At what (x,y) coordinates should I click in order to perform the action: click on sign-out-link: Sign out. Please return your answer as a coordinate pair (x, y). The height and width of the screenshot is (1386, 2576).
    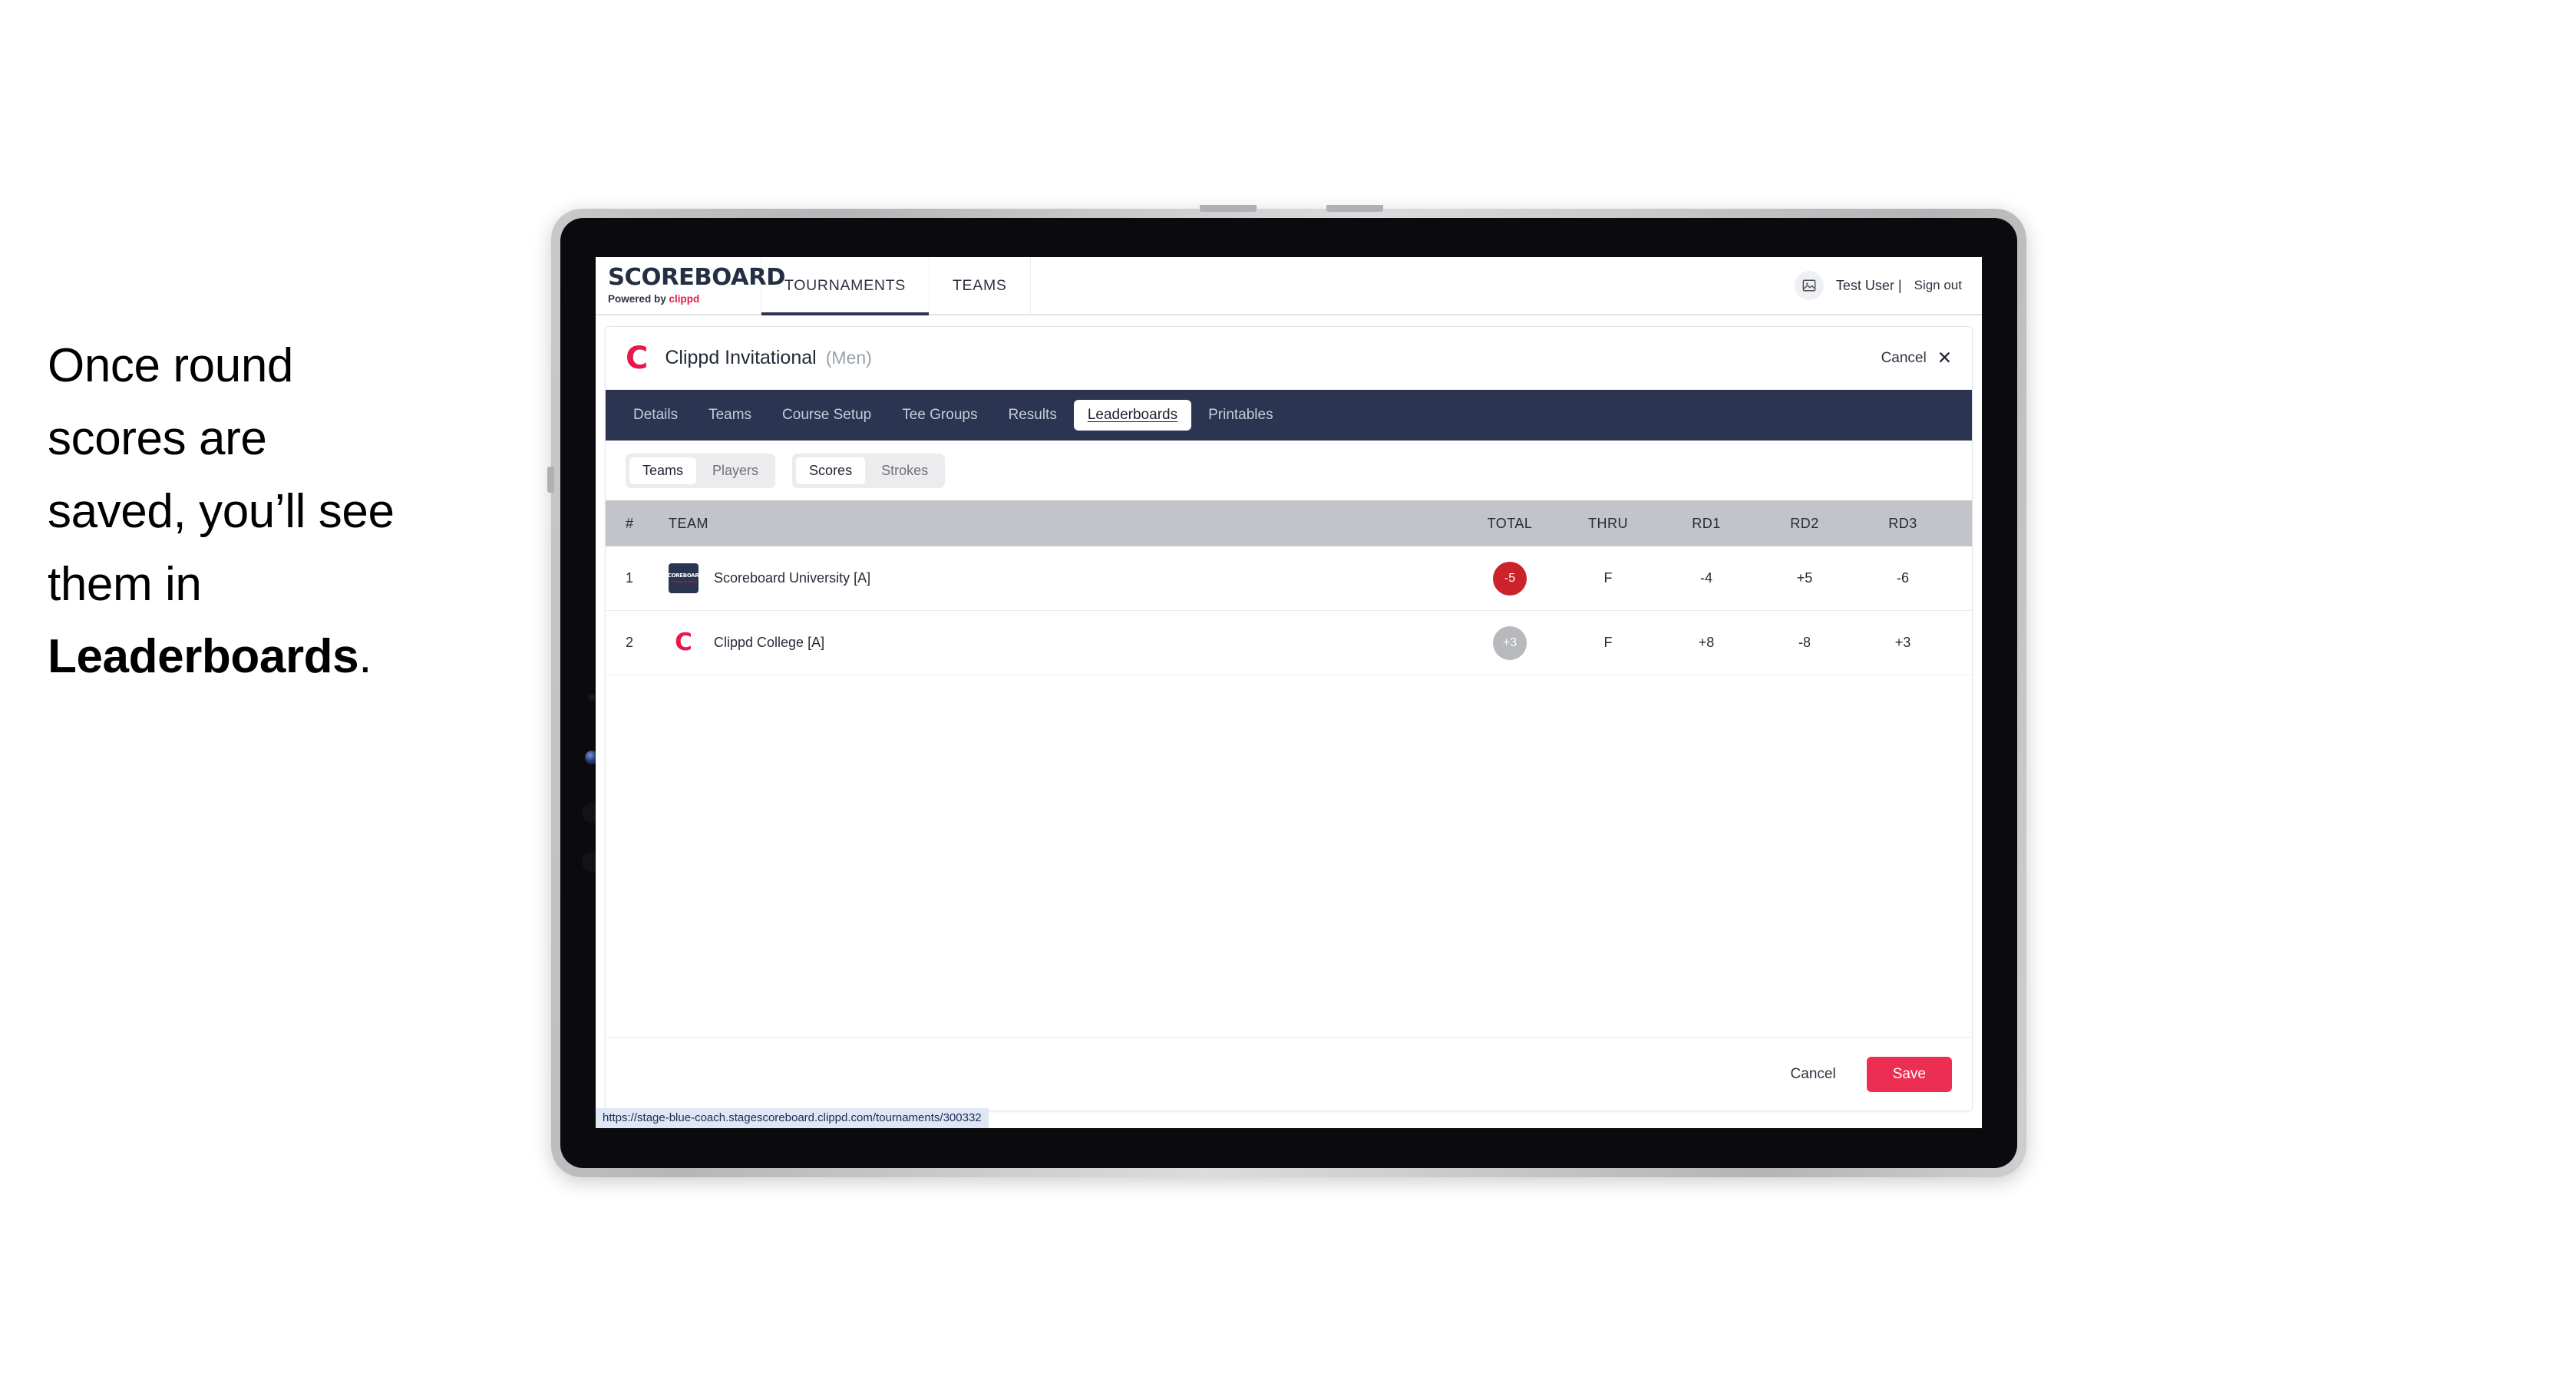
    Looking at the image, I should click on (1938, 285).